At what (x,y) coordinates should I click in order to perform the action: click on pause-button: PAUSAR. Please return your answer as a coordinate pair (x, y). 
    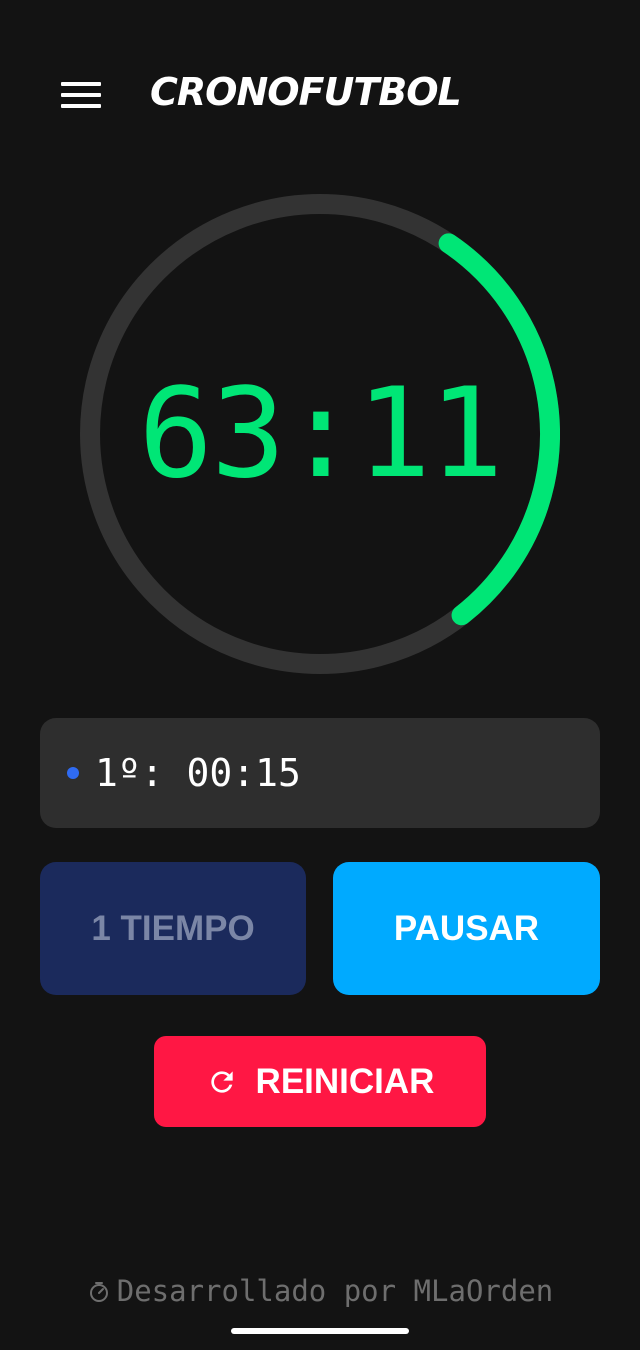
    Looking at the image, I should click on (466, 928).